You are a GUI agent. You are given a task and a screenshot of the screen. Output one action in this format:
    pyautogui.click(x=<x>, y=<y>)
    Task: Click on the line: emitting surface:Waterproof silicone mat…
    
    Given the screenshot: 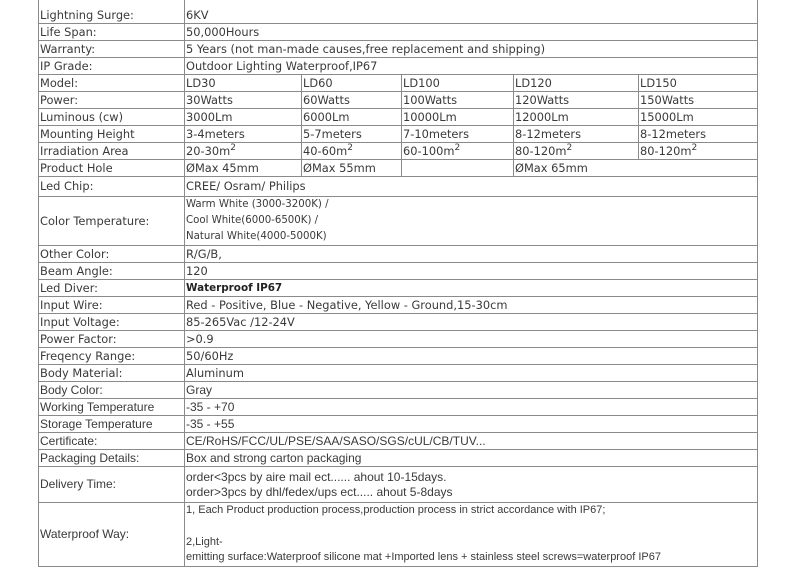 What is the action you would take?
    pyautogui.click(x=423, y=557)
    